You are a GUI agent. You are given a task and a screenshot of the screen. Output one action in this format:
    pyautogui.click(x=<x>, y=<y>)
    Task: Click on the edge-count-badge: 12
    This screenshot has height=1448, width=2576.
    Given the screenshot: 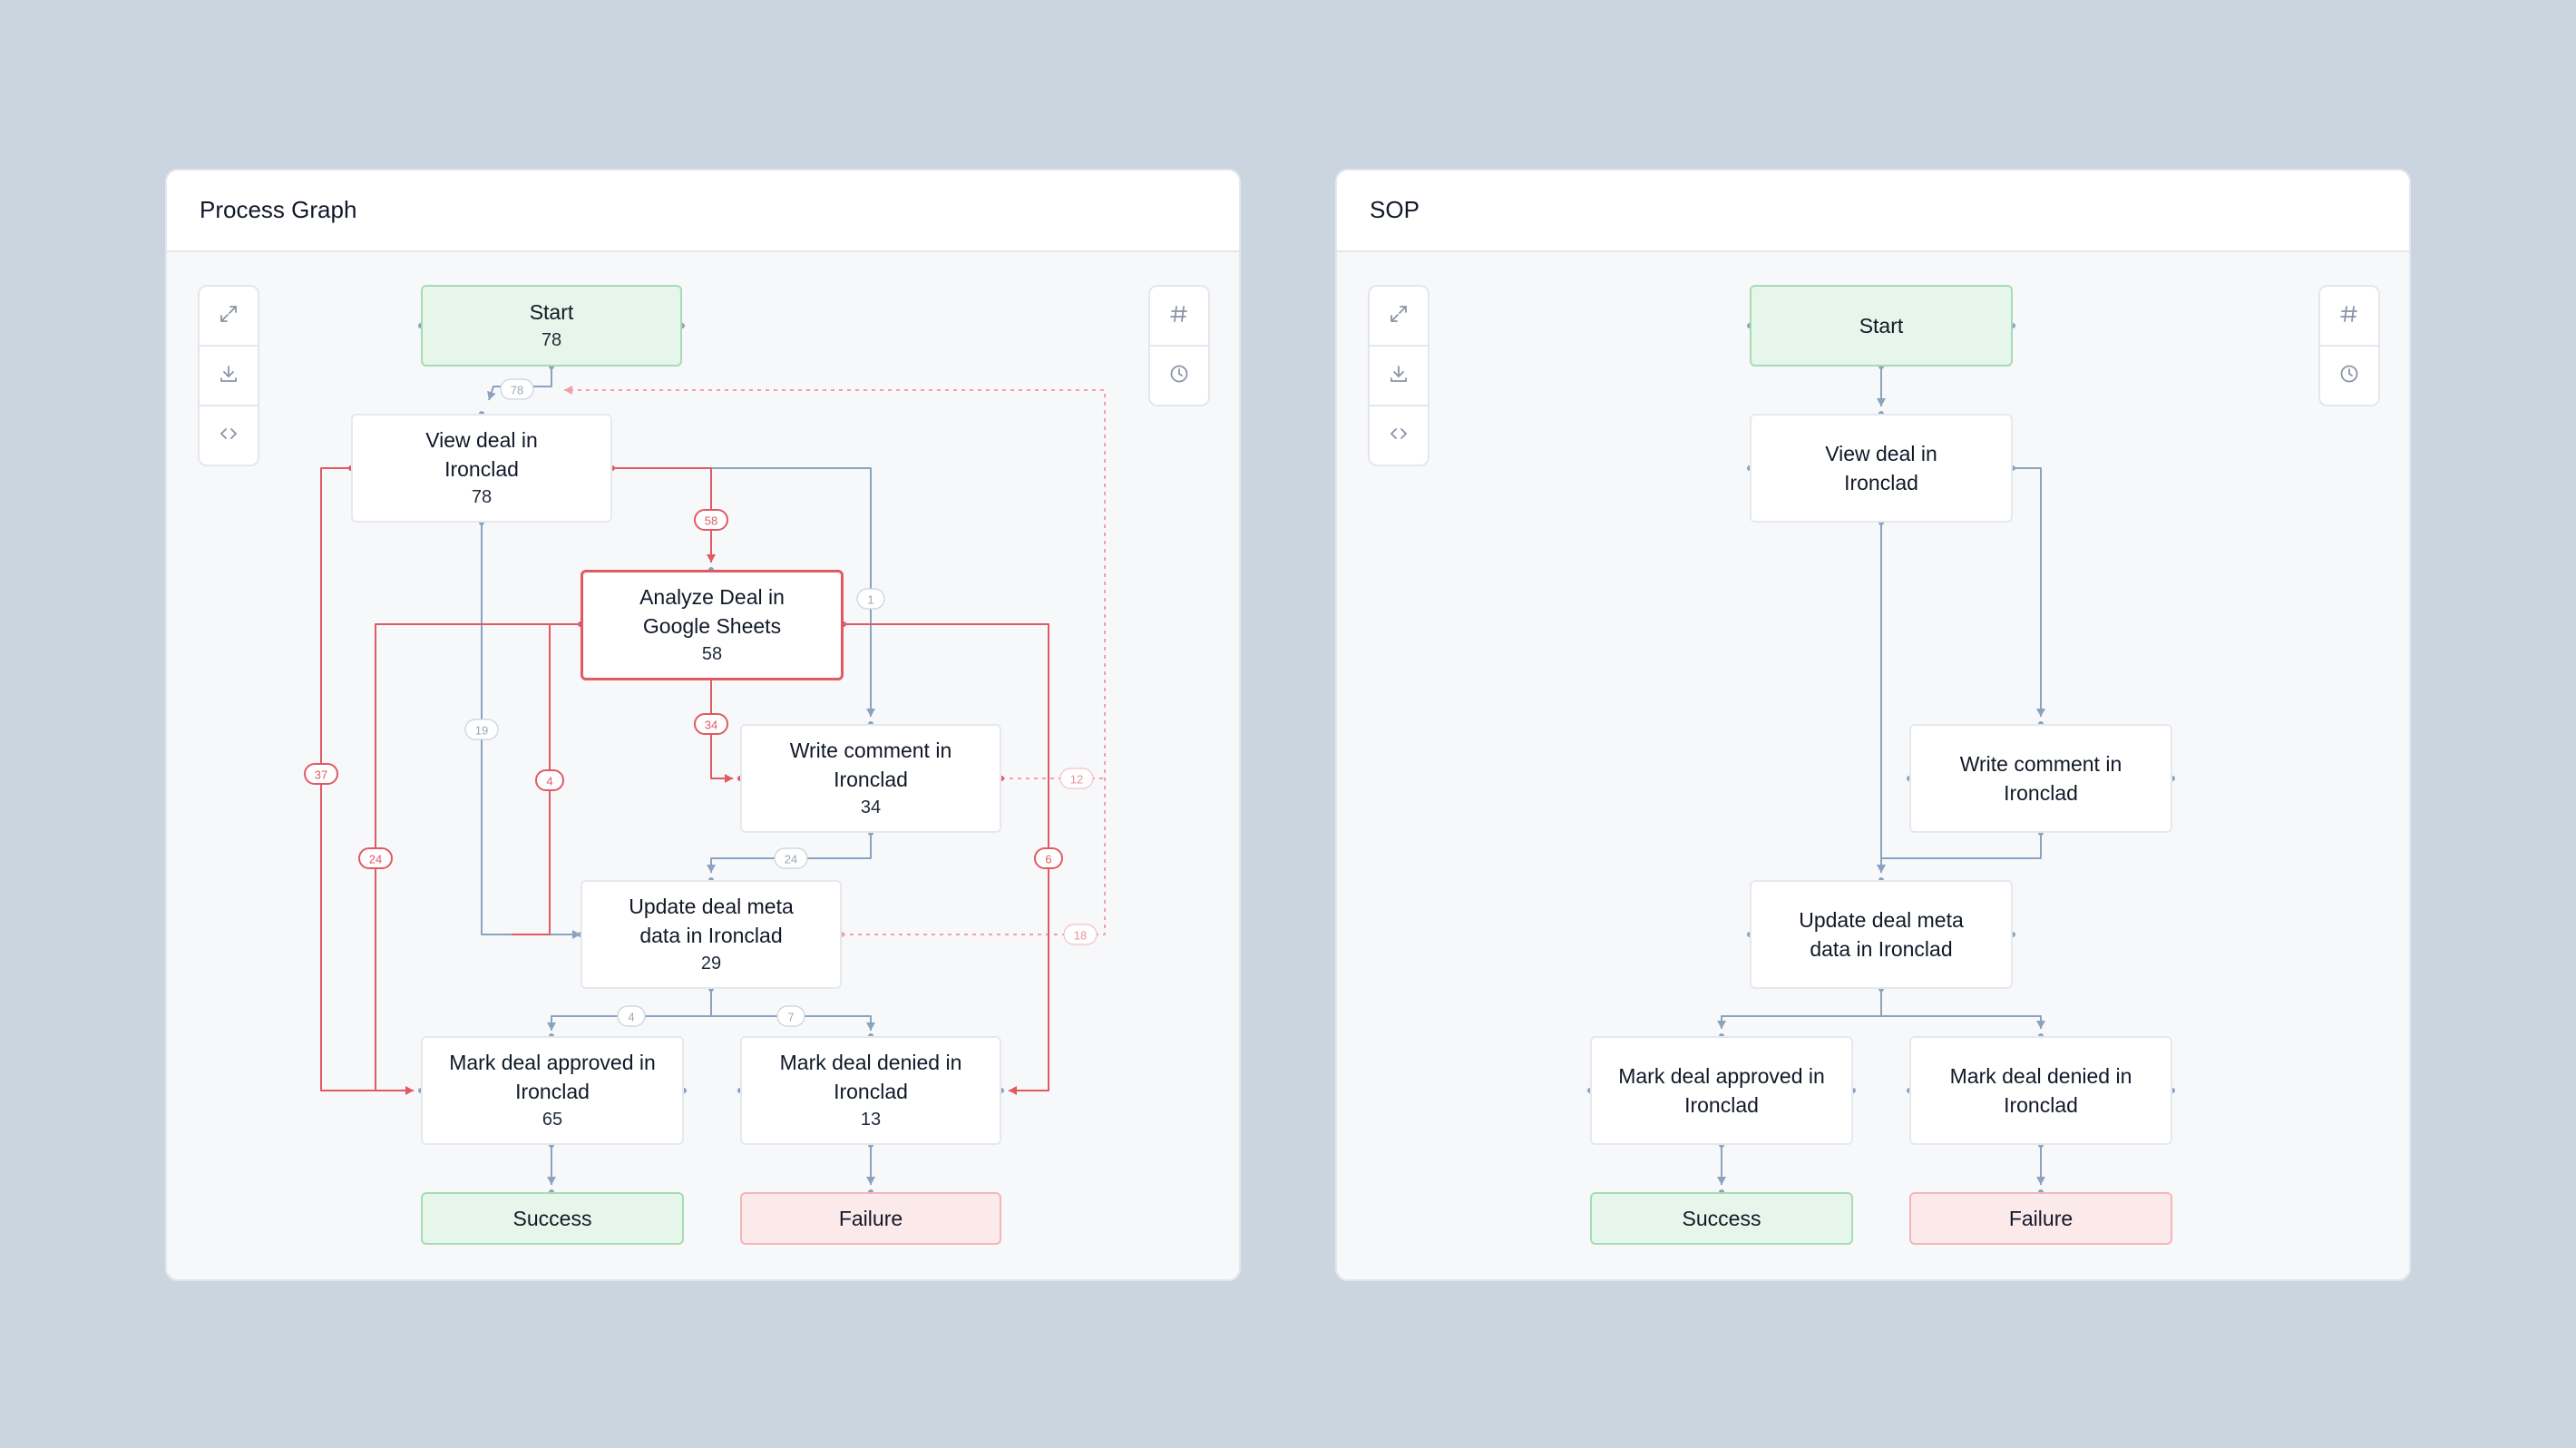 What is the action you would take?
    pyautogui.click(x=1076, y=778)
    